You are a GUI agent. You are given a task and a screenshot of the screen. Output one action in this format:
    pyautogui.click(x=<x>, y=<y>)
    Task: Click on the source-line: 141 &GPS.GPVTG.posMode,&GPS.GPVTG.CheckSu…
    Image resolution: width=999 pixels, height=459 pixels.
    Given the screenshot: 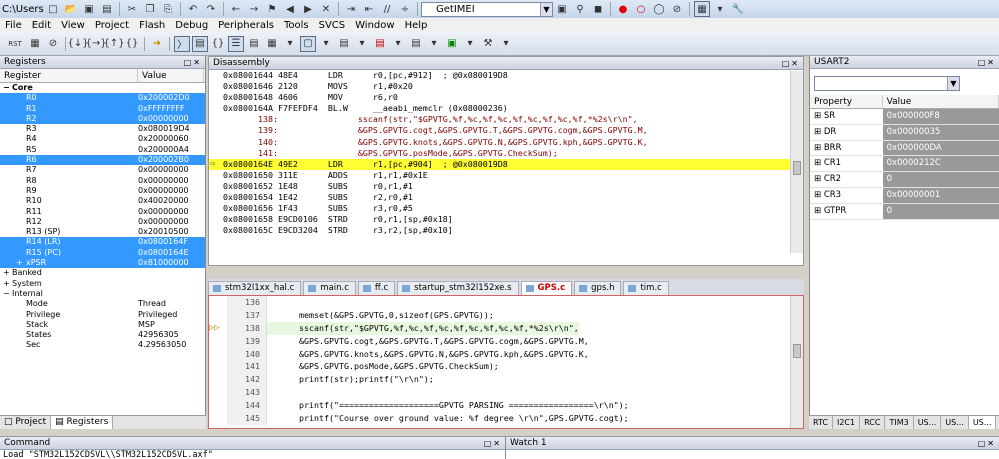 What is the action you would take?
    pyautogui.click(x=506, y=367)
    